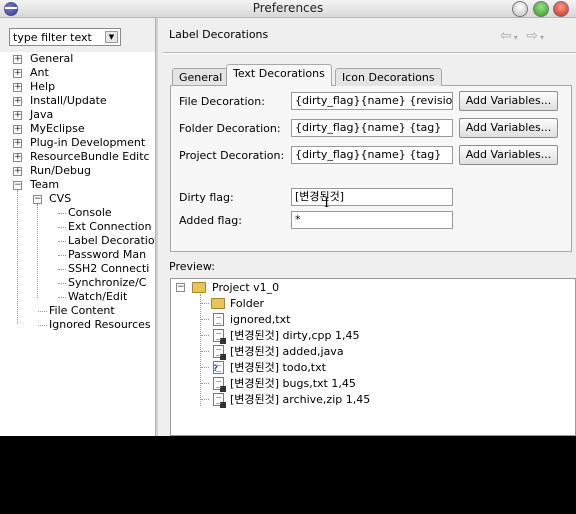 Image resolution: width=576 pixels, height=514 pixels. I want to click on project-folder-icon, so click(199, 287).